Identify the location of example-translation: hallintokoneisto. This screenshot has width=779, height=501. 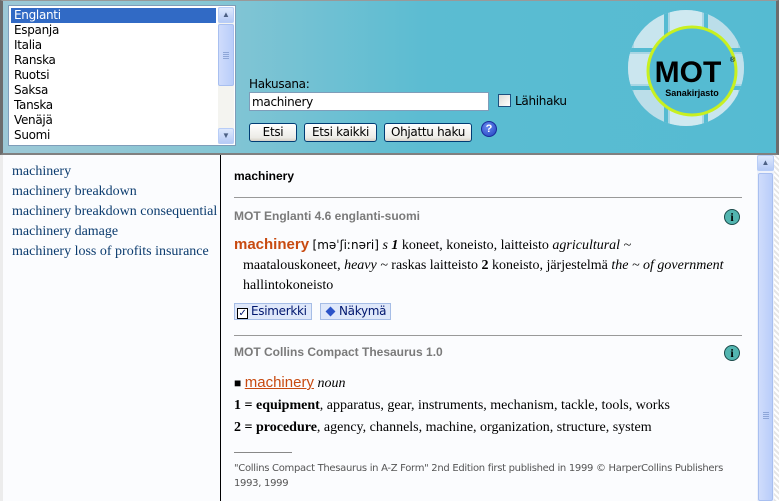
(288, 285).